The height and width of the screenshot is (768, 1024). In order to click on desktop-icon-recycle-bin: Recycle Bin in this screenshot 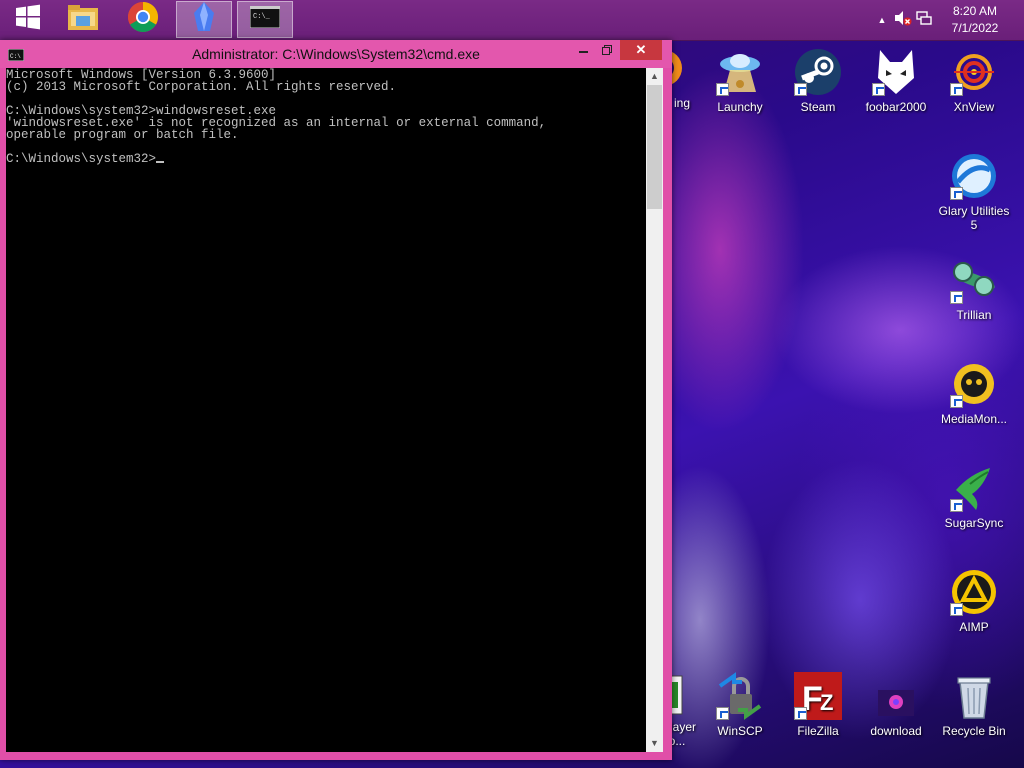, I will do `click(974, 705)`.